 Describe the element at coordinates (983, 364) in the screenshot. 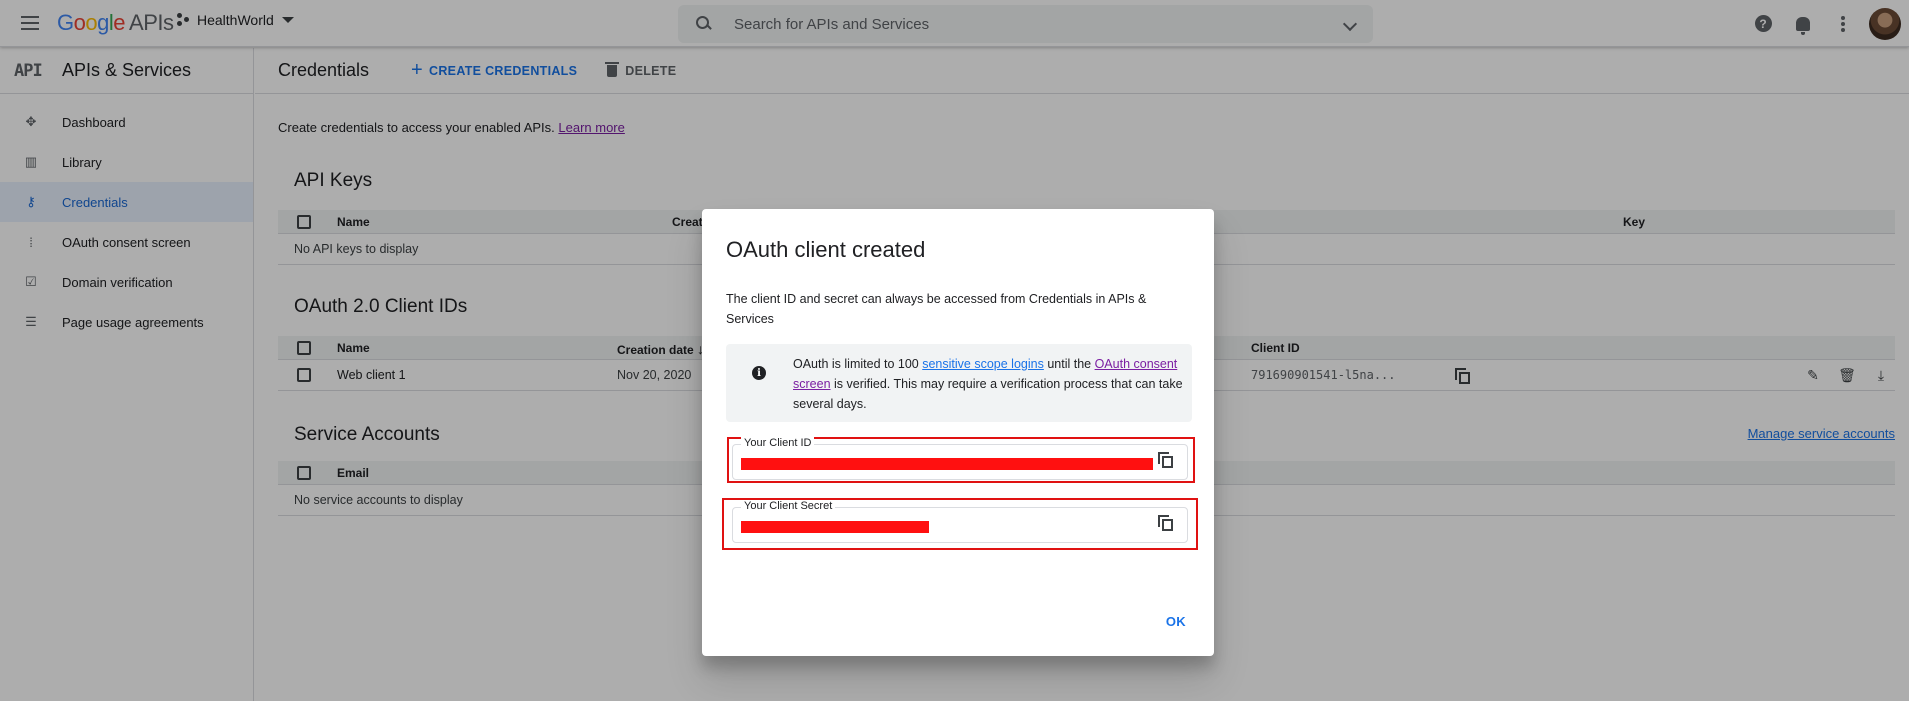

I see `sensitive-scope-link: sensitive scope logins` at that location.